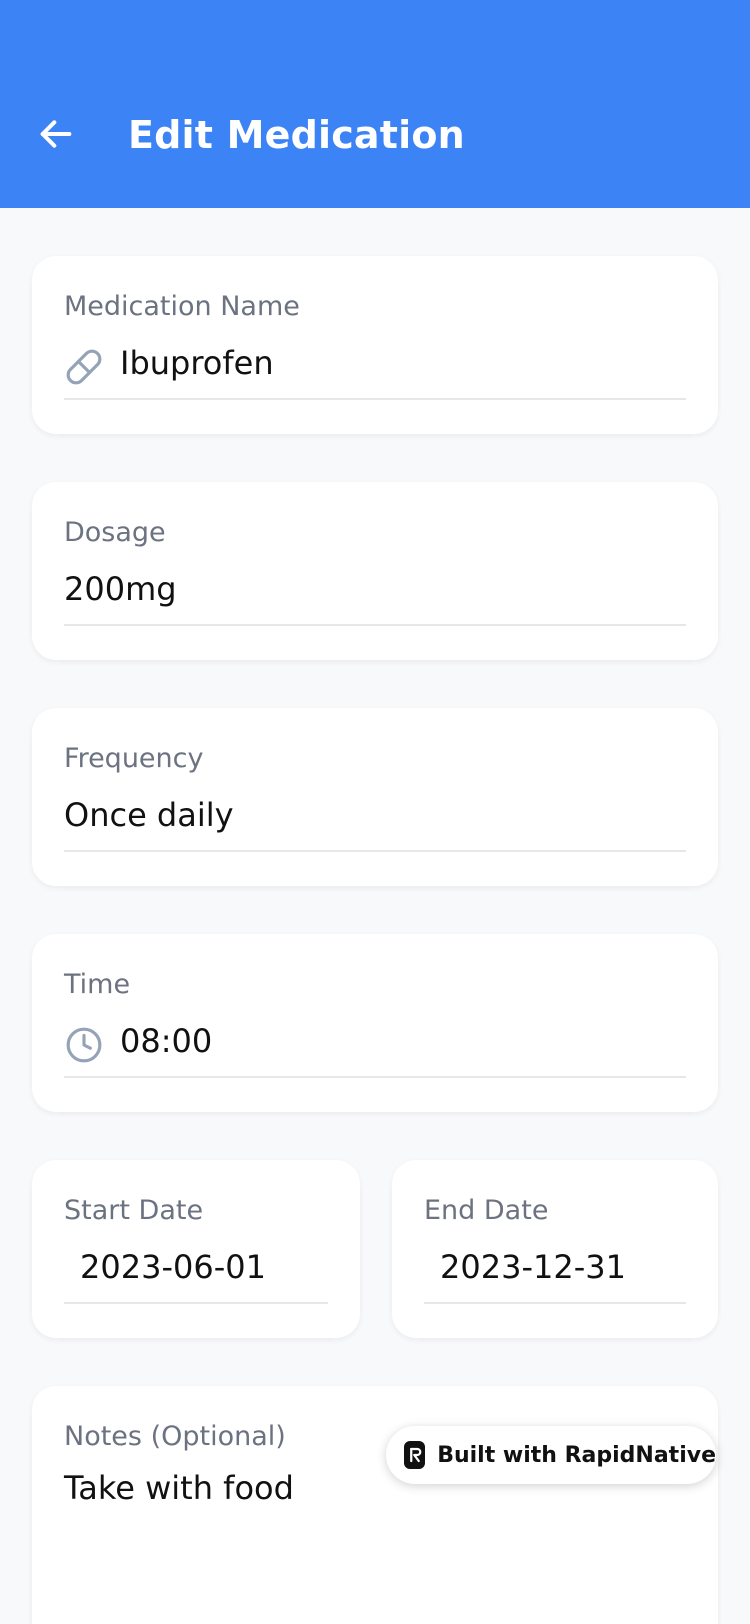  What do you see at coordinates (182, 306) in the screenshot?
I see `medication-name-label: Medication Name` at bounding box center [182, 306].